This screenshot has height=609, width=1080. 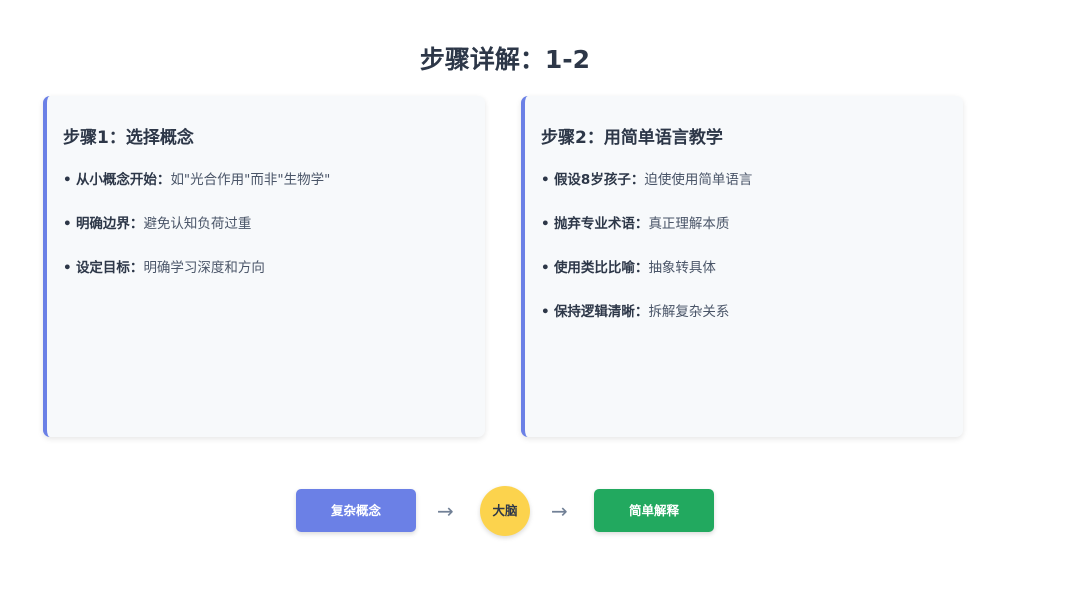 I want to click on step-card-title: 步骤2：用简单语言教学, so click(x=632, y=138).